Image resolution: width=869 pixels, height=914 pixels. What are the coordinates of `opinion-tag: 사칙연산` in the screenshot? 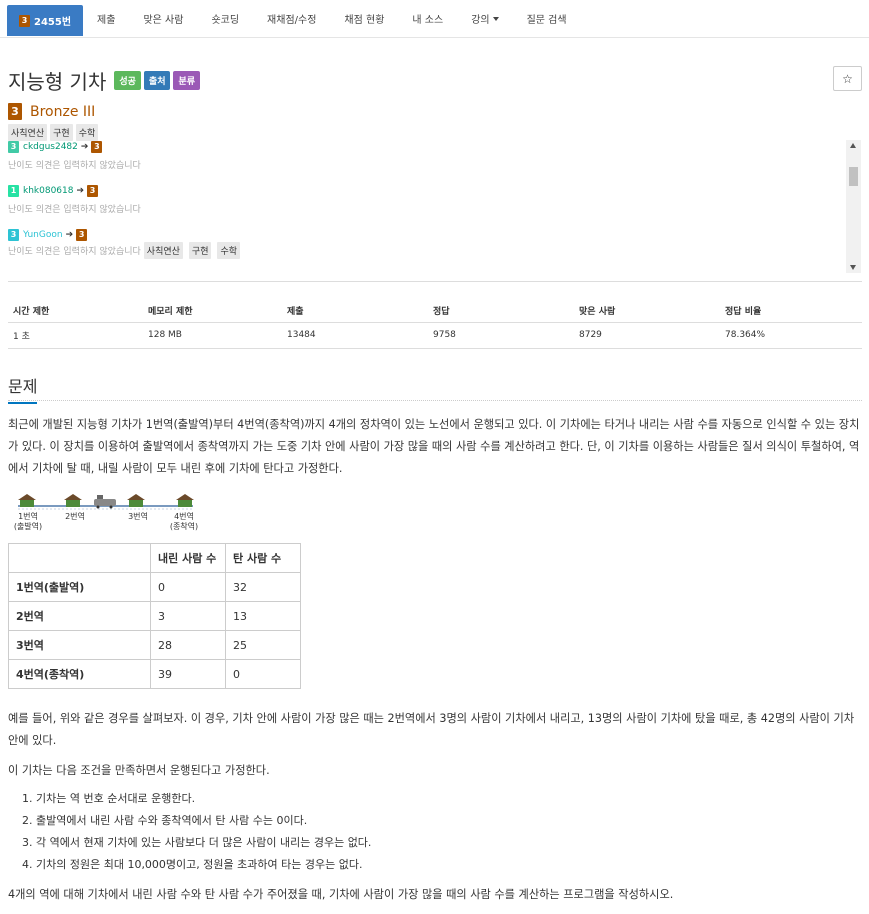 It's located at (163, 250).